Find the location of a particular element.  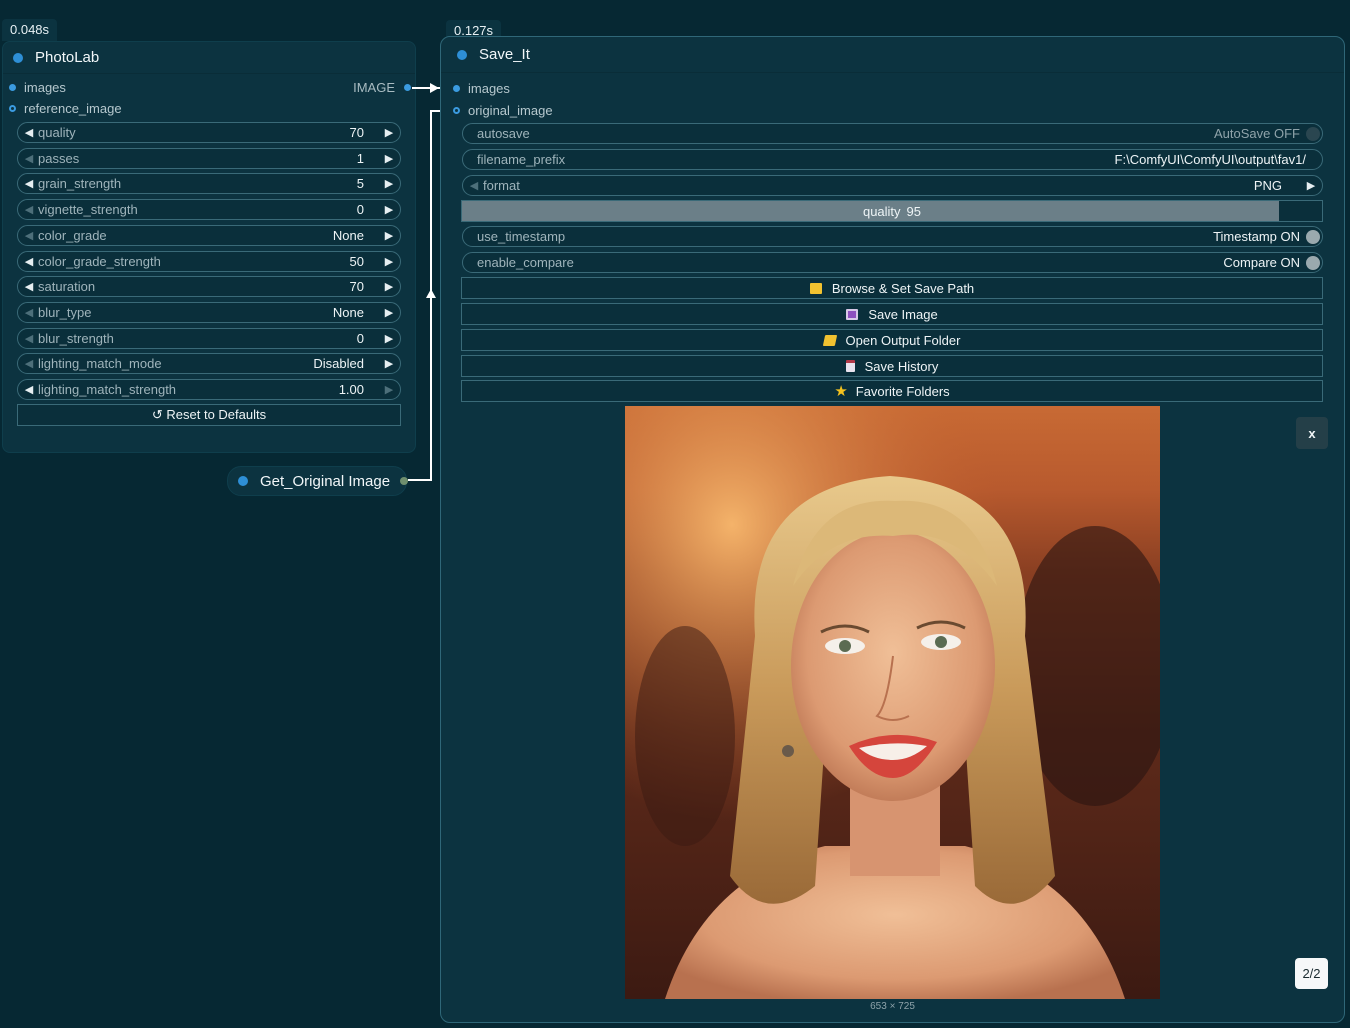

reset-label: ↺ Reset to Defaults is located at coordinates (209, 414).